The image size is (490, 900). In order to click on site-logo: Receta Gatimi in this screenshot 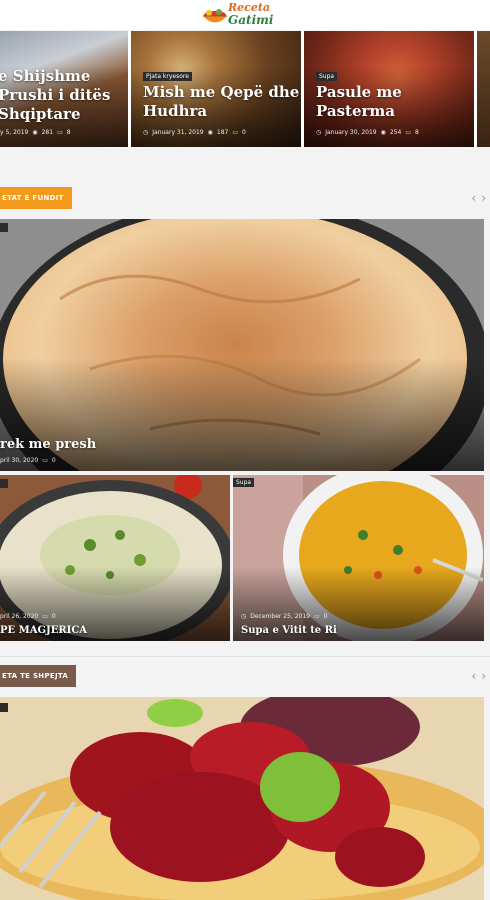, I will do `click(245, 15)`.